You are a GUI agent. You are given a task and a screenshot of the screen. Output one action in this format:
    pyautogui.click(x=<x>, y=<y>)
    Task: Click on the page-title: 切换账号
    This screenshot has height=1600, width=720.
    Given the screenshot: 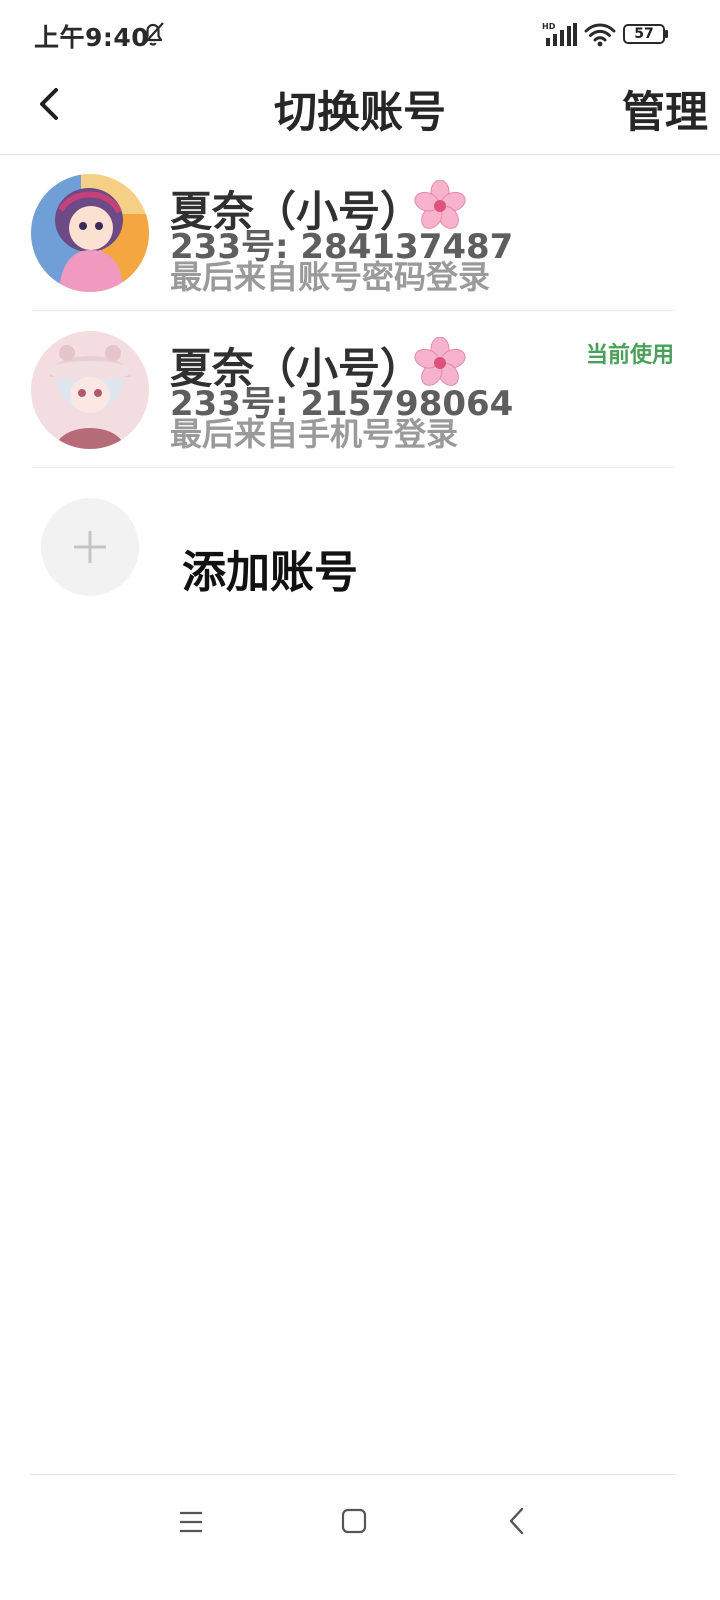 What is the action you would take?
    pyautogui.click(x=360, y=113)
    